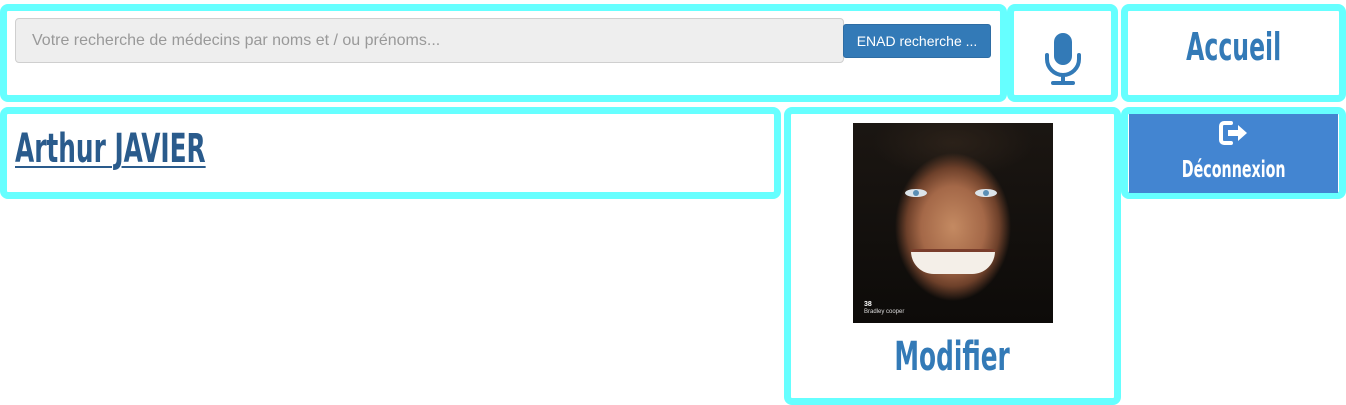 The width and height of the screenshot is (1346, 405). I want to click on modify-label: Modifier, so click(952, 357).